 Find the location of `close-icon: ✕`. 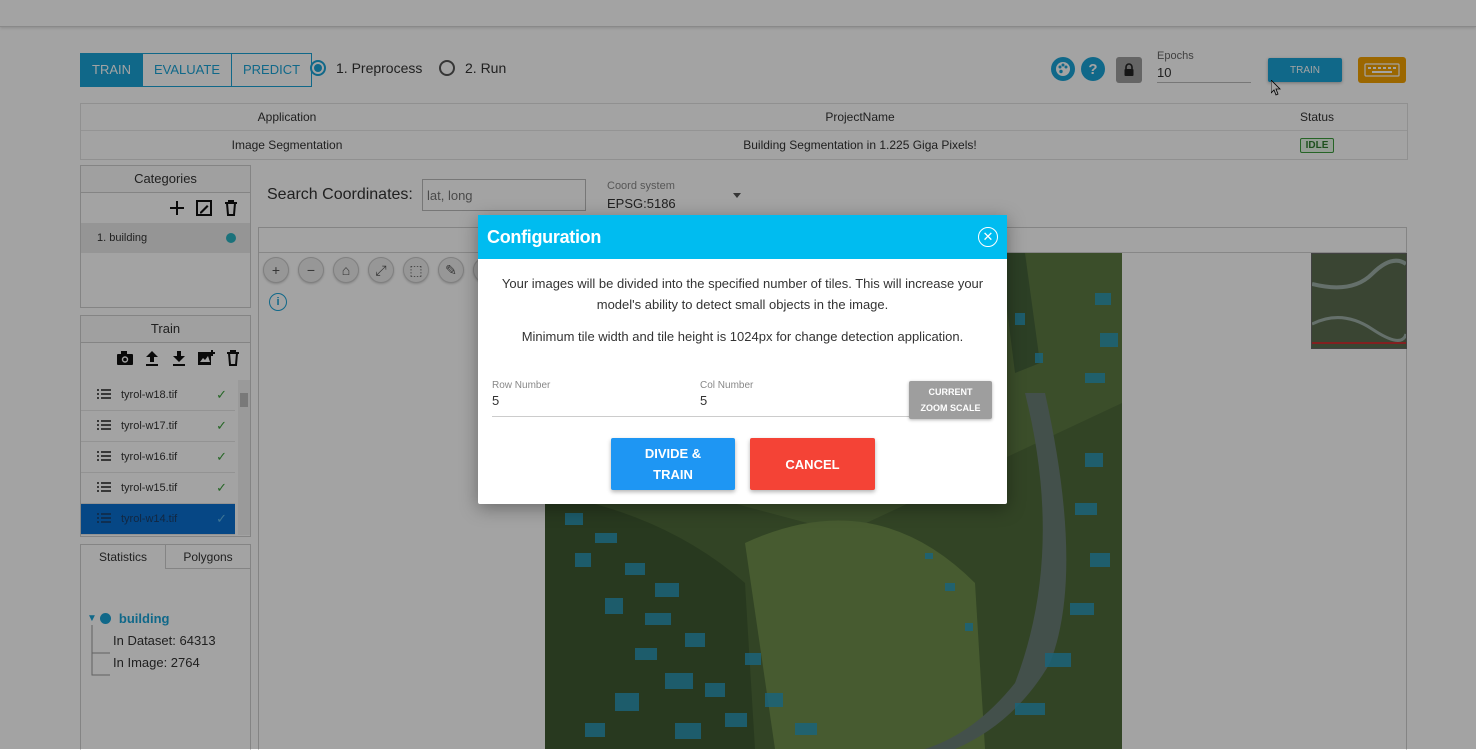

close-icon: ✕ is located at coordinates (988, 237).